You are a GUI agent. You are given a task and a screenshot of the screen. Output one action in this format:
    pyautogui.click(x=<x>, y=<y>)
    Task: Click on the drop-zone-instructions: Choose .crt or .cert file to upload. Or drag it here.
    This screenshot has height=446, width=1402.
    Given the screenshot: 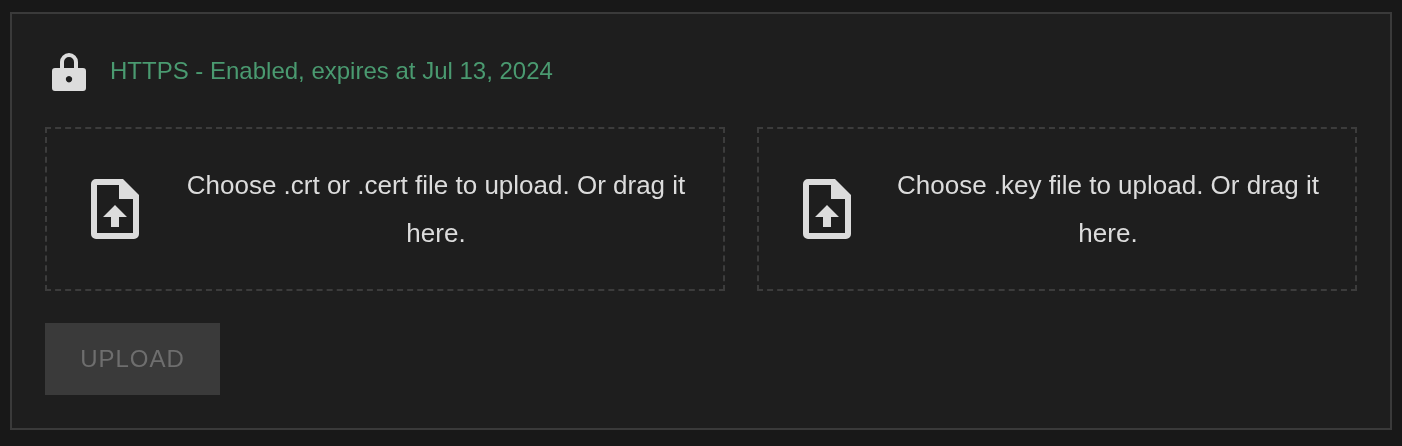 What is the action you would take?
    pyautogui.click(x=436, y=209)
    